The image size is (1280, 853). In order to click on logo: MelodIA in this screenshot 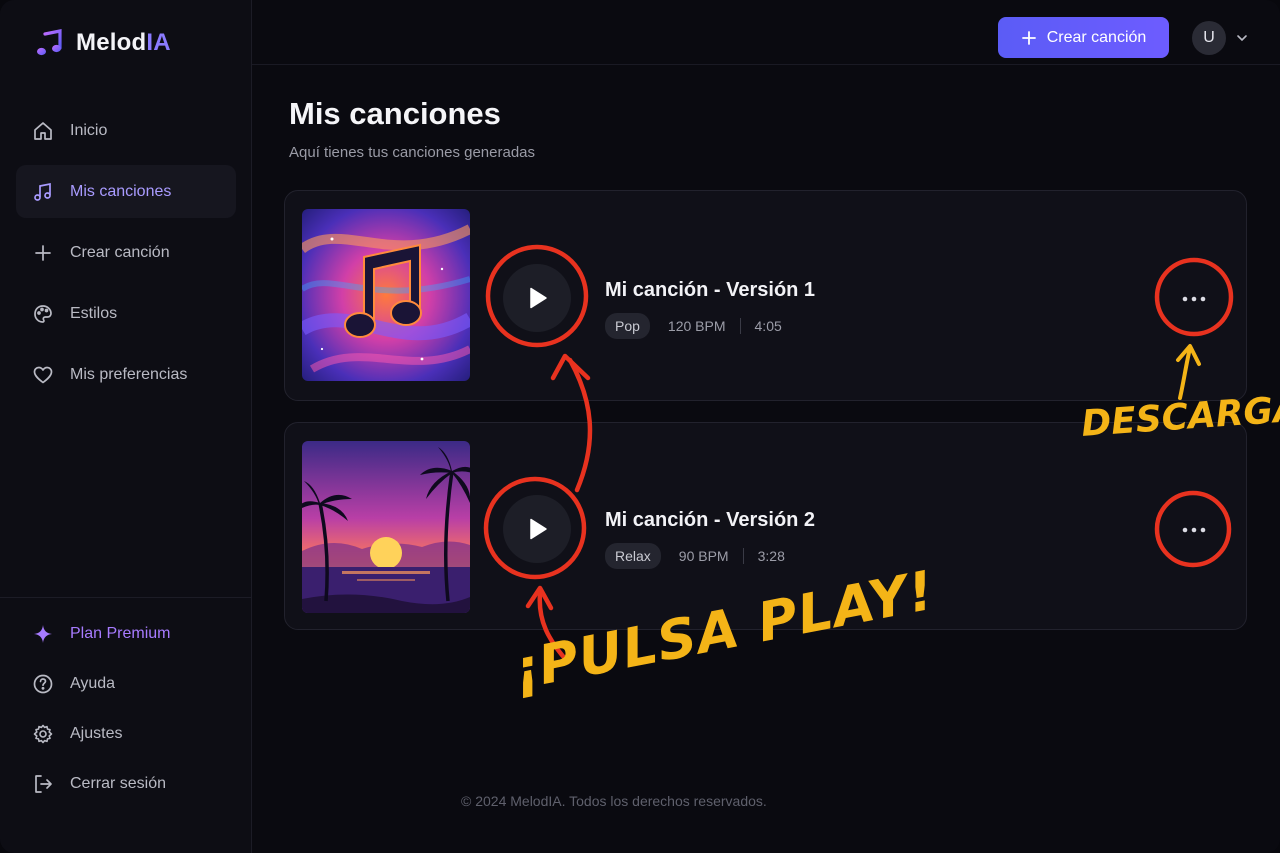, I will do `click(102, 43)`.